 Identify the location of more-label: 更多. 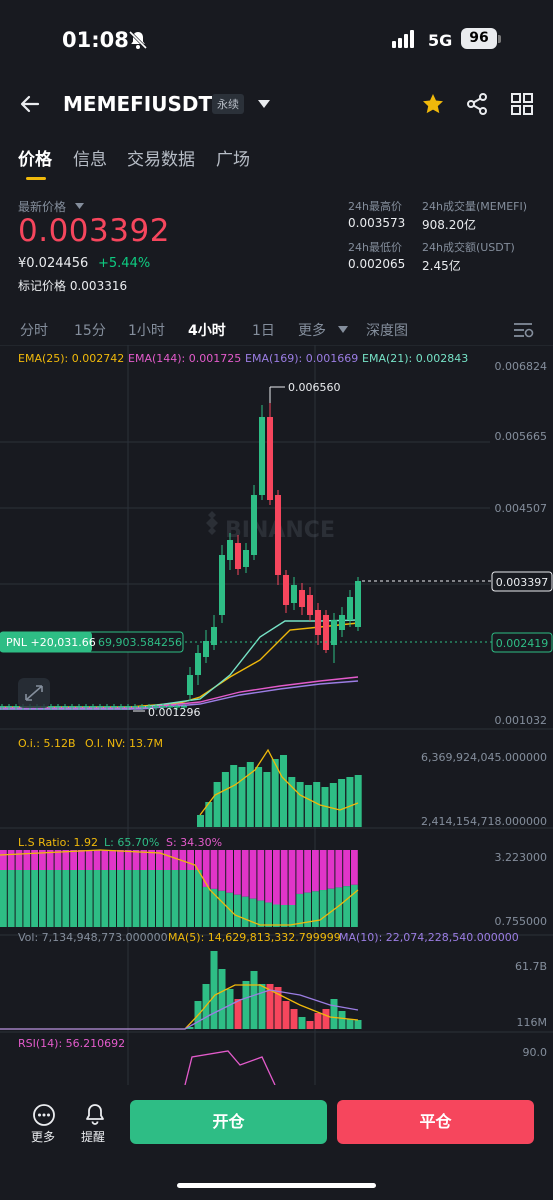
(43, 1136).